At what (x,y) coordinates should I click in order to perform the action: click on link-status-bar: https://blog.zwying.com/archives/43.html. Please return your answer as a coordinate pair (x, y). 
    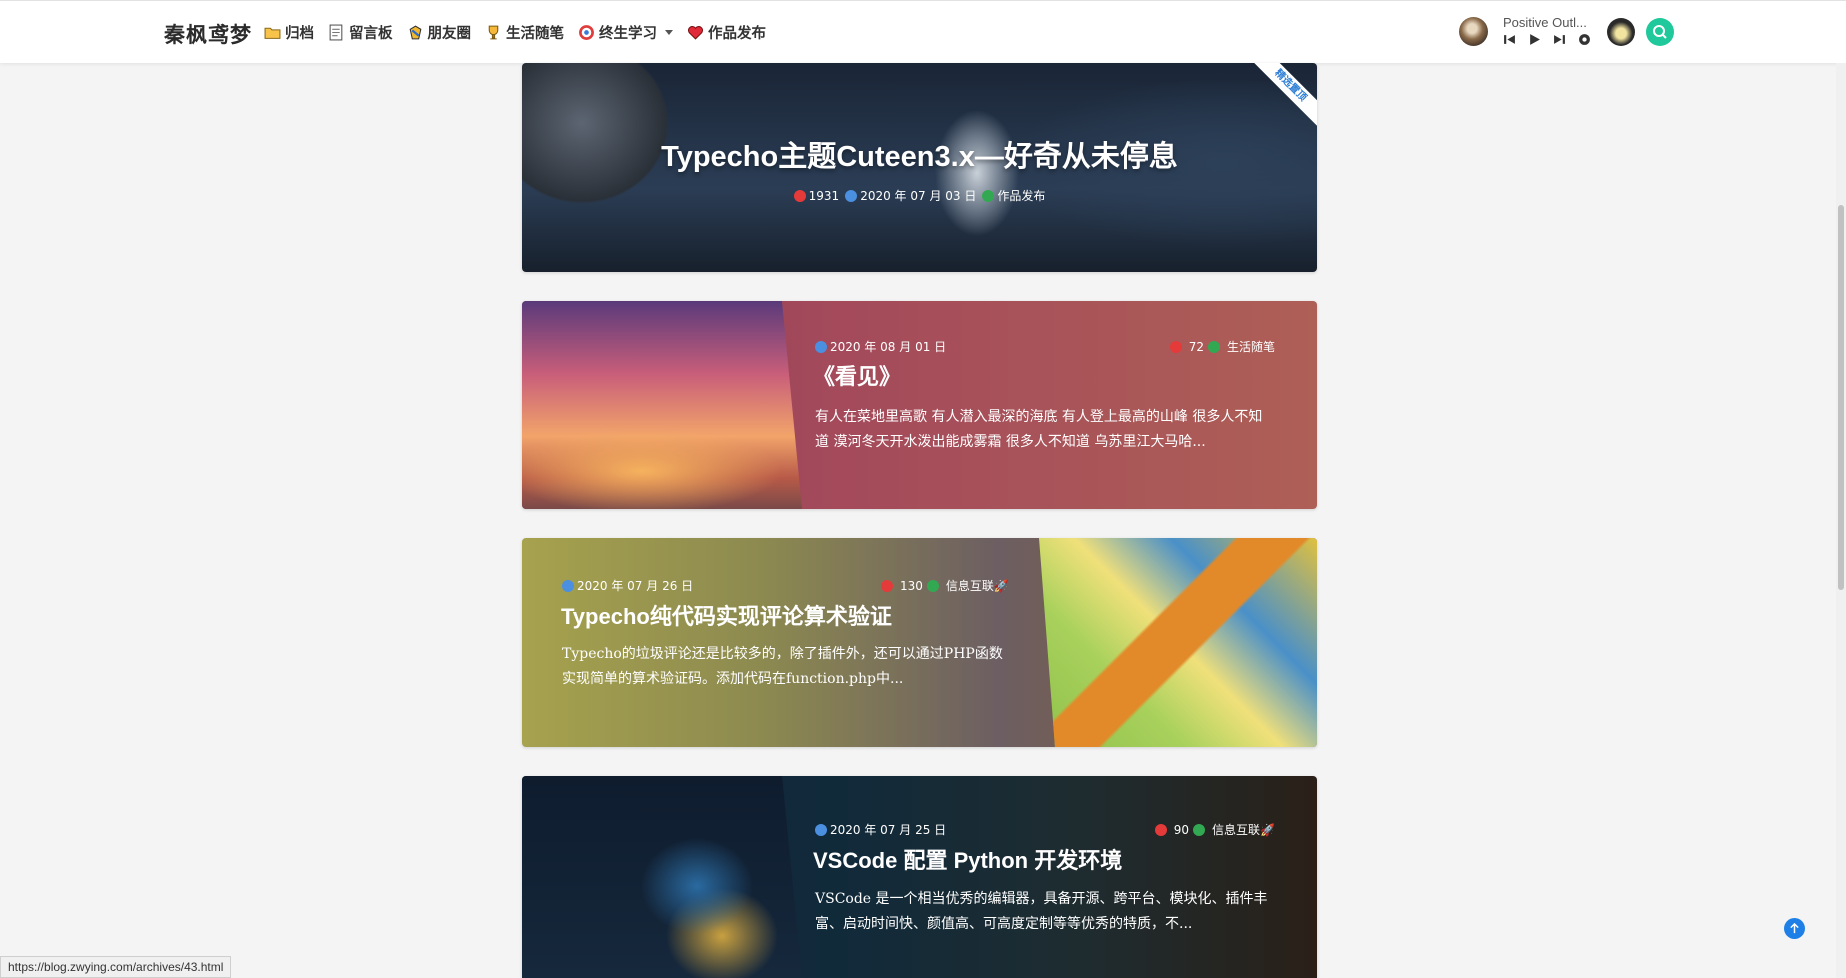
    Looking at the image, I should click on (116, 967).